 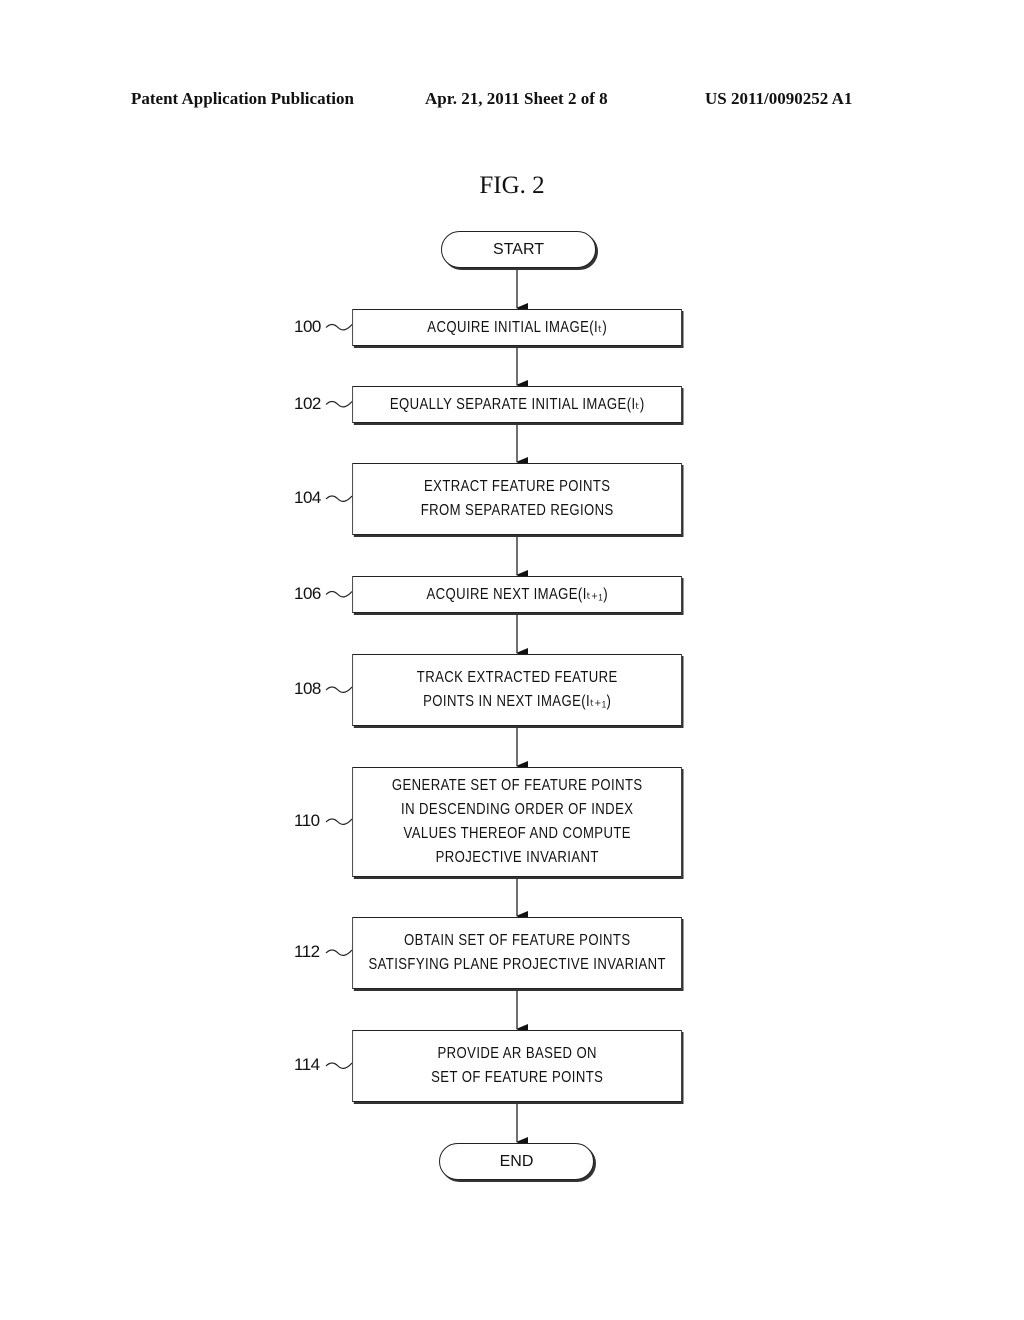 I want to click on process-step-100: ACQUIRE INITIAL IMAGE(Iₜ), so click(x=516, y=327).